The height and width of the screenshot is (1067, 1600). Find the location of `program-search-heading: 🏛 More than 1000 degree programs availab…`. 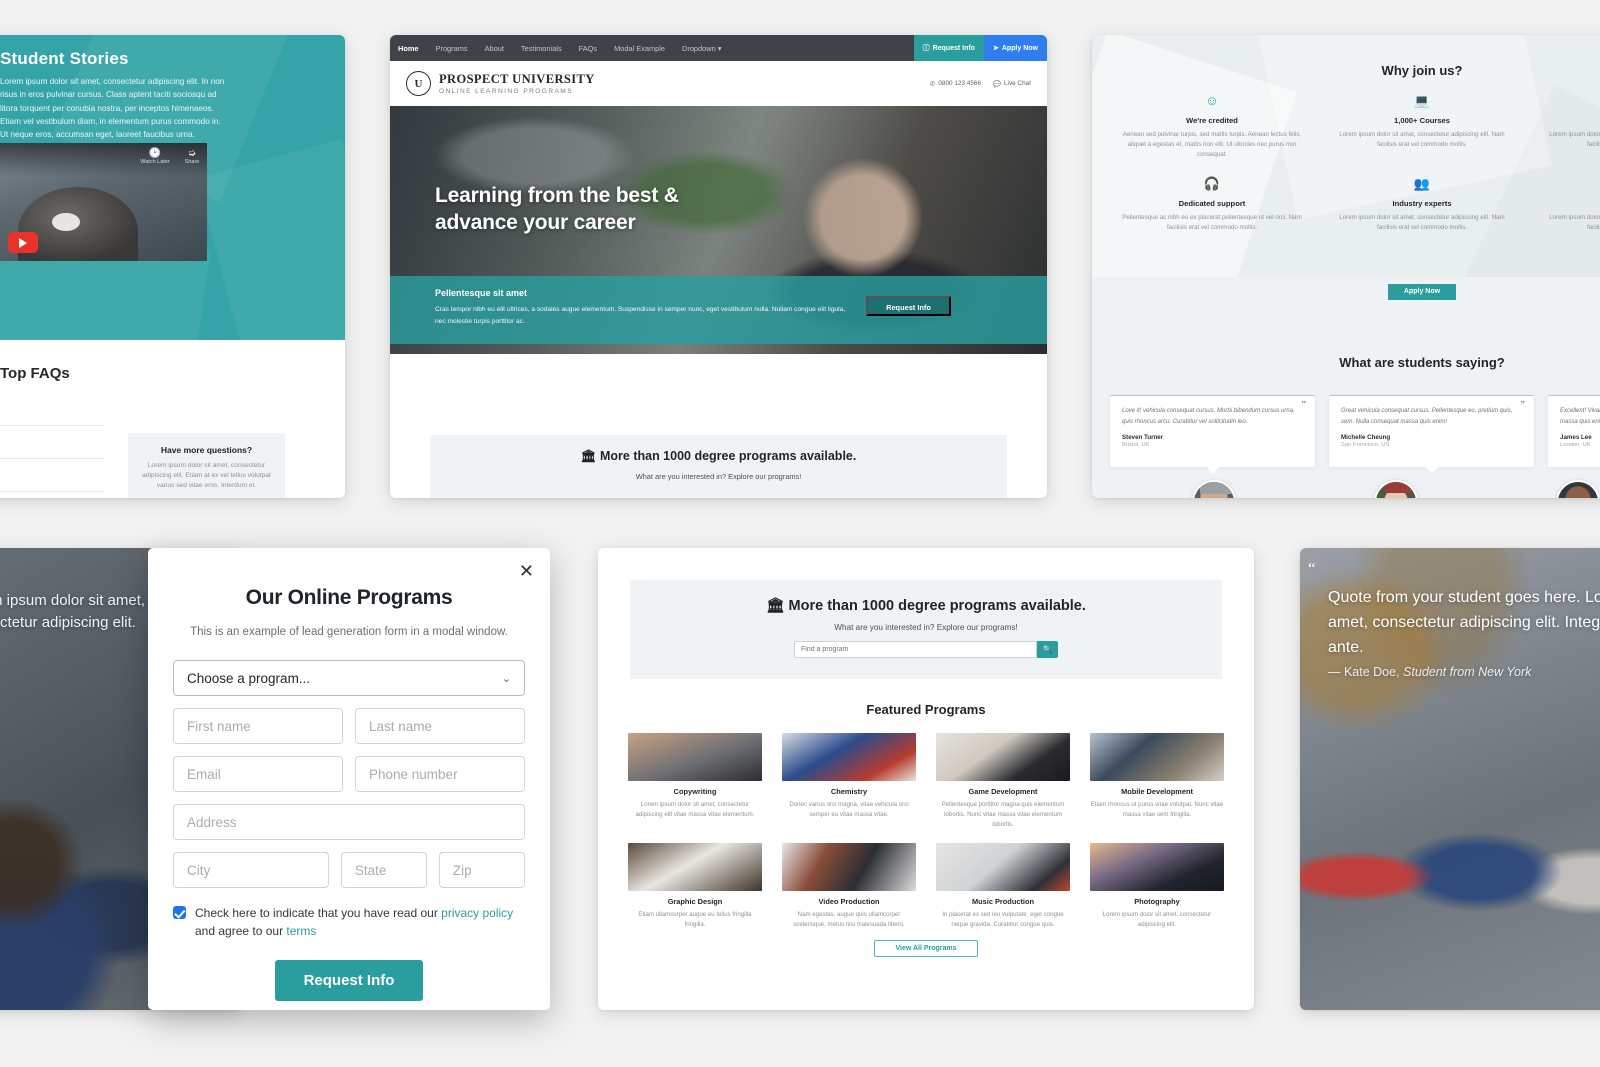

program-search-heading: 🏛 More than 1000 degree programs availab… is located at coordinates (926, 606).